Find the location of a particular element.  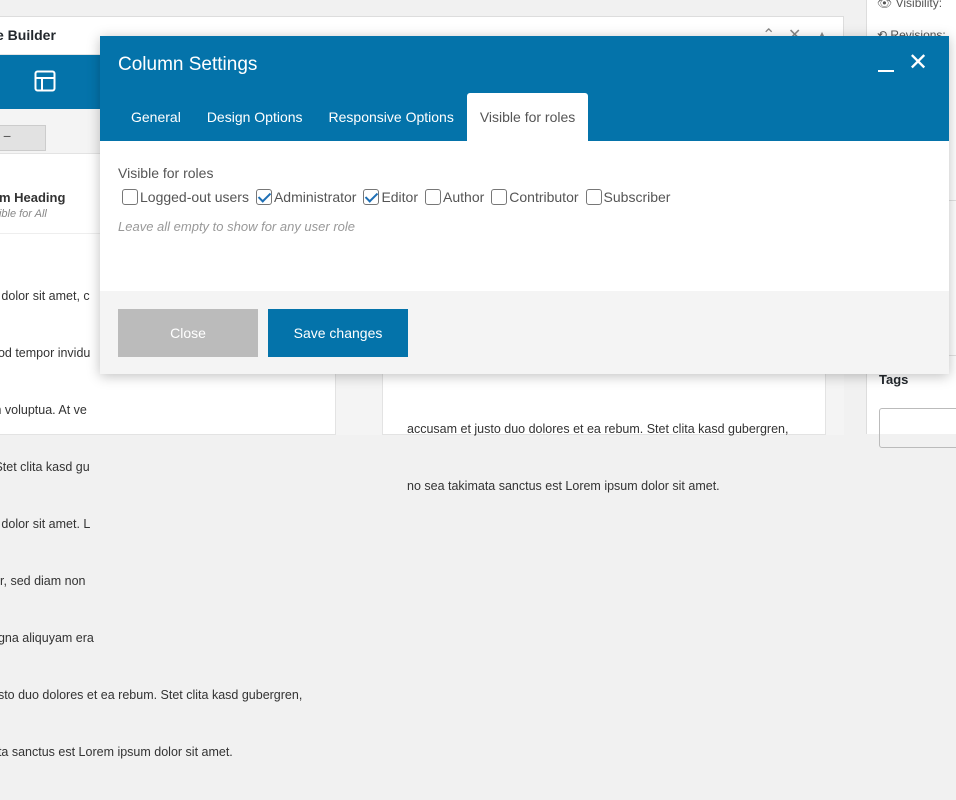

eye-icon: 👁 is located at coordinates (885, 5).